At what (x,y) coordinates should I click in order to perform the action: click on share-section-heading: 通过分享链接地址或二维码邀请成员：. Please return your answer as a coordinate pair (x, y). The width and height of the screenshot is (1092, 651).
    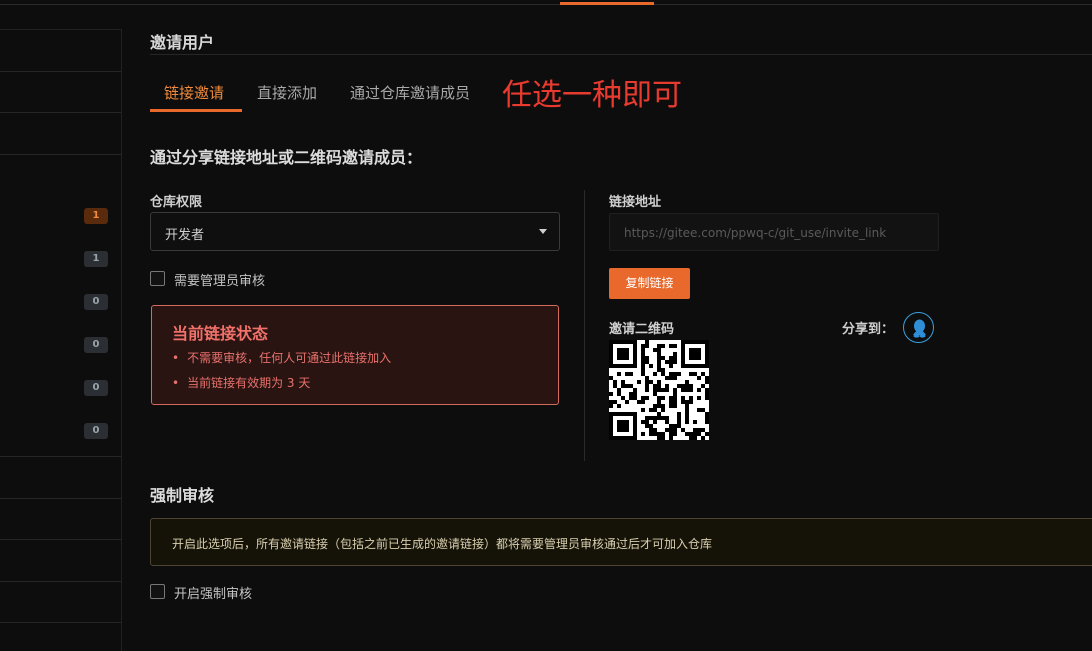
    Looking at the image, I should click on (286, 157).